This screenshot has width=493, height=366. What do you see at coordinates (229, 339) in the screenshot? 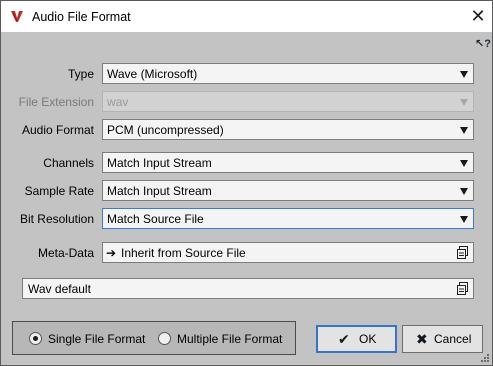
I see `multiple-file-format-label: Multiple File Format` at bounding box center [229, 339].